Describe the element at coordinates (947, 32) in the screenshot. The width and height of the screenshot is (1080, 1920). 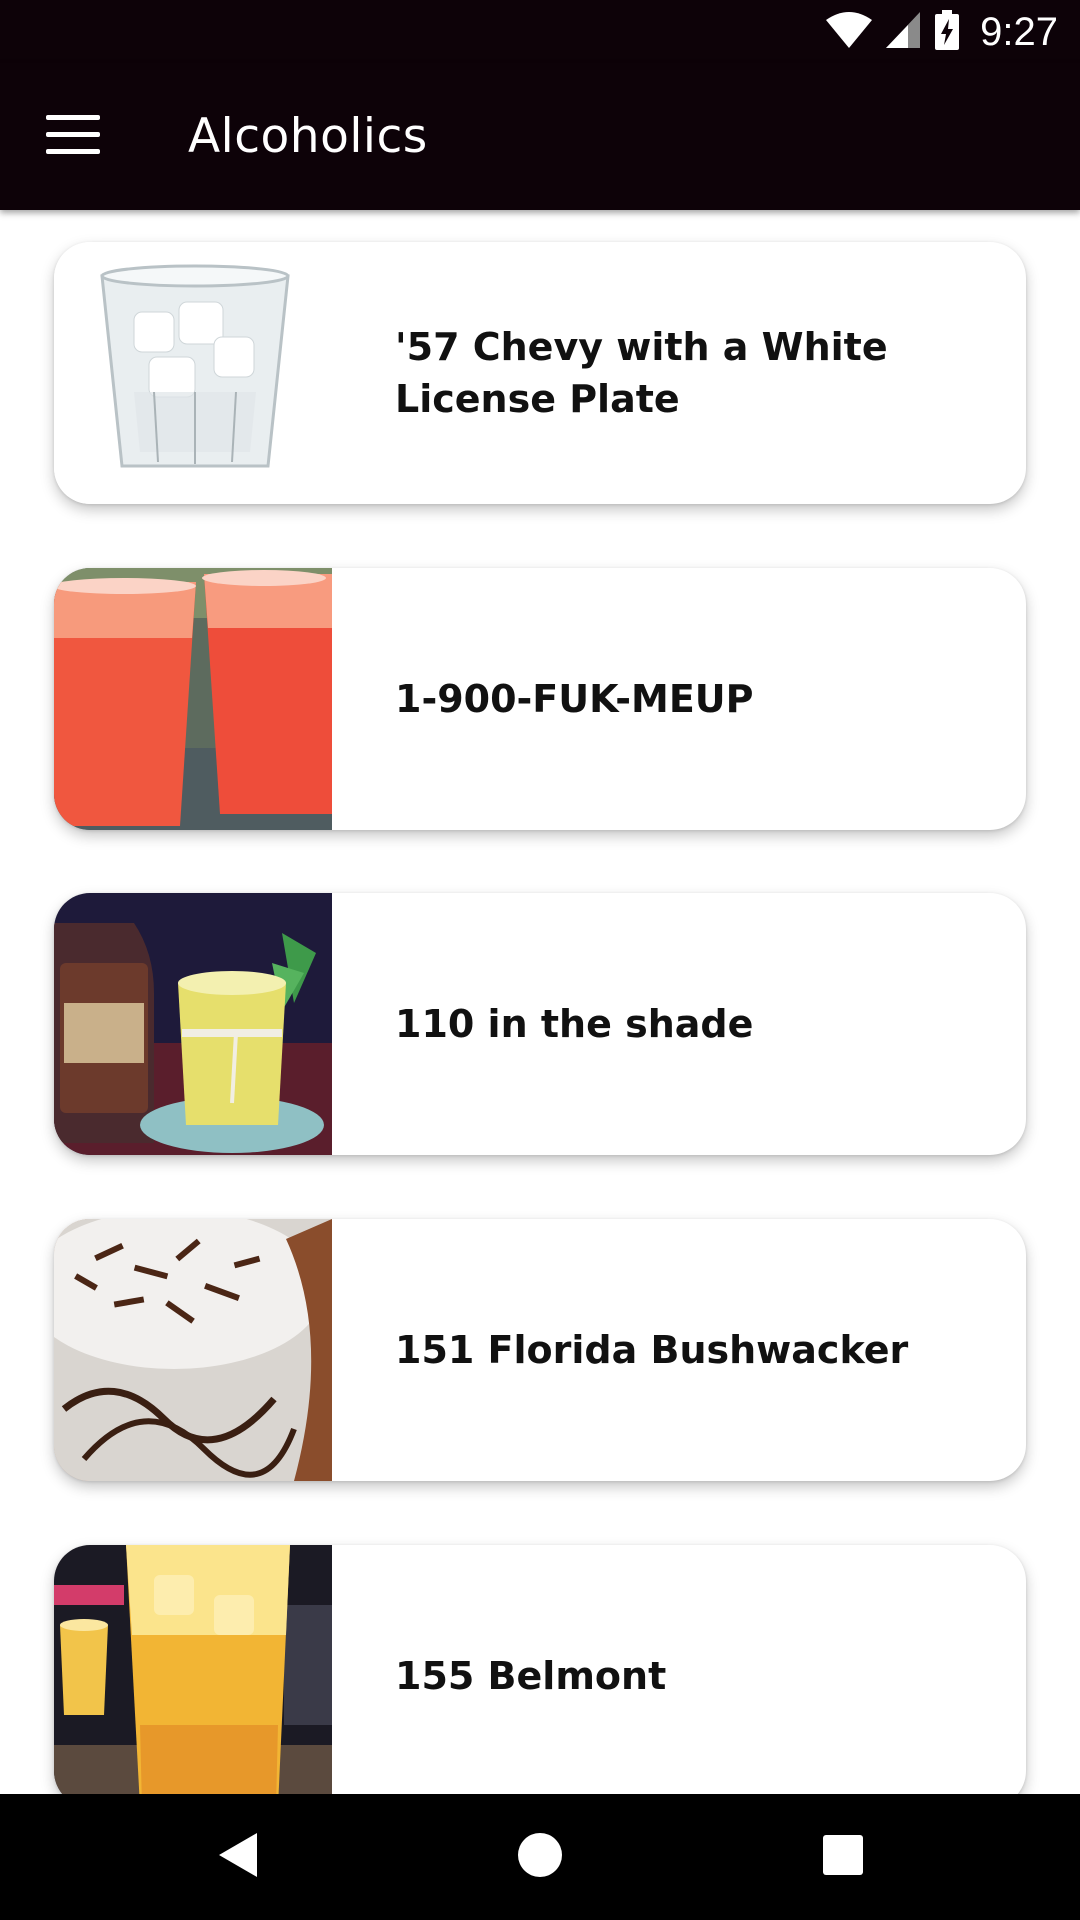
I see `battery-charging-icon` at that location.